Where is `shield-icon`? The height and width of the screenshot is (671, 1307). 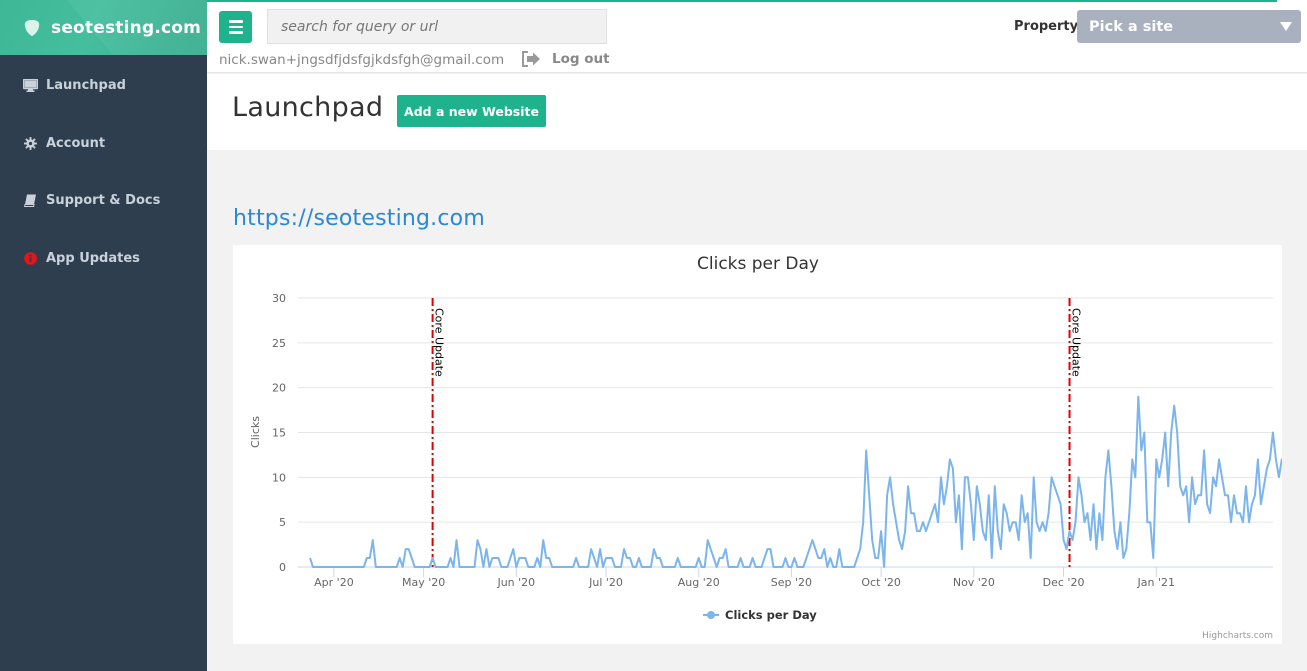 shield-icon is located at coordinates (32, 27).